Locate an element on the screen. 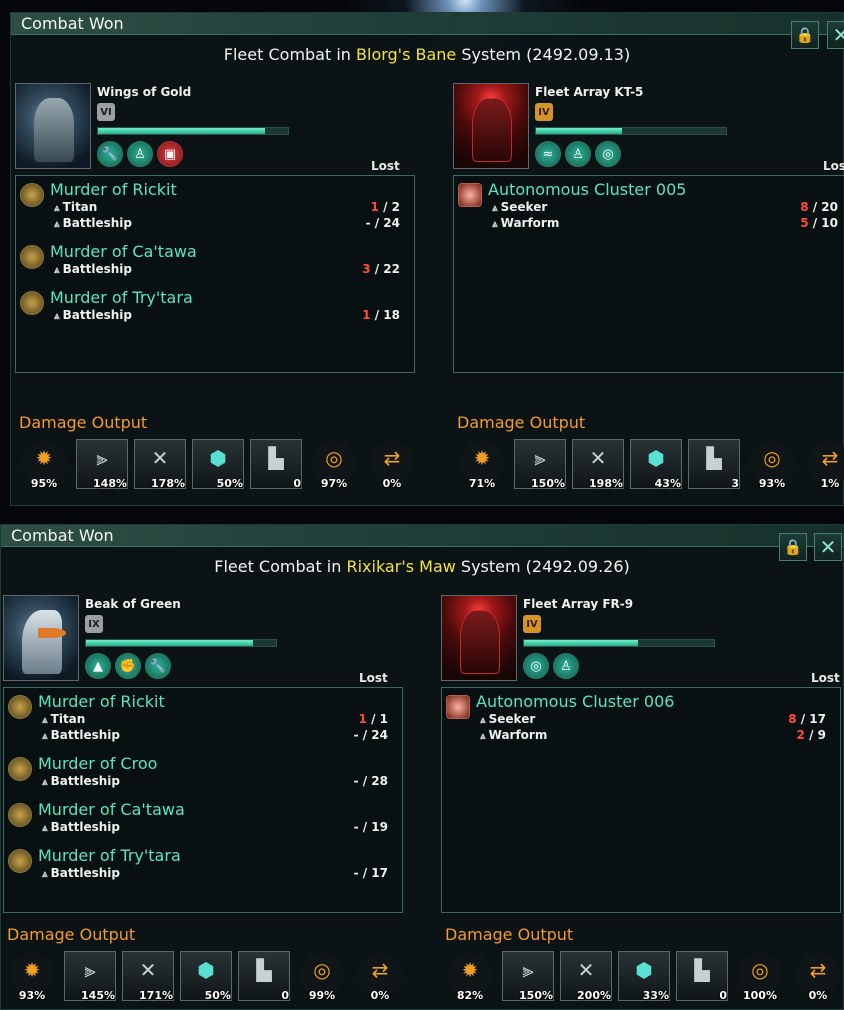 Image resolution: width=844 pixels, height=1010 pixels. damage-type-tile: ✕ 200% is located at coordinates (586, 976).